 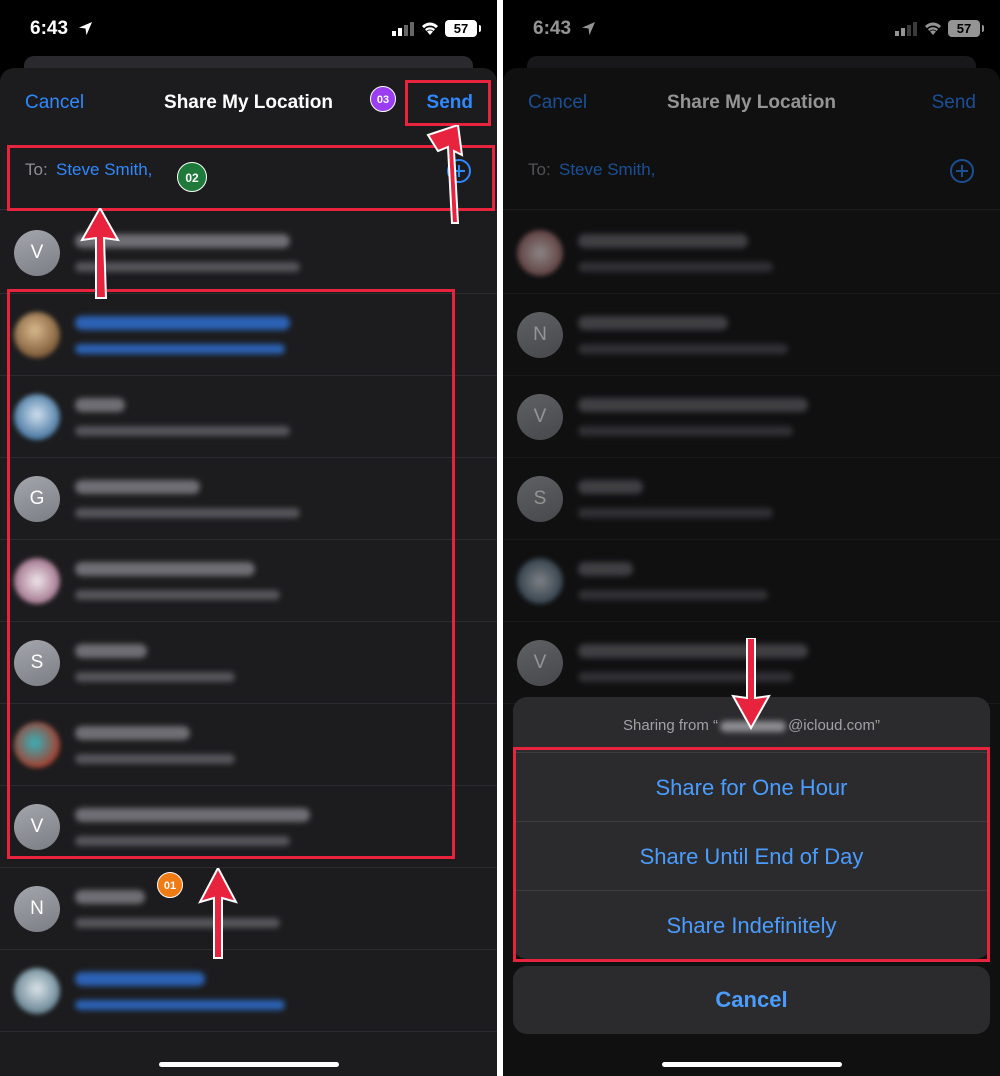 I want to click on location-arrow-icon, so click(x=85, y=28).